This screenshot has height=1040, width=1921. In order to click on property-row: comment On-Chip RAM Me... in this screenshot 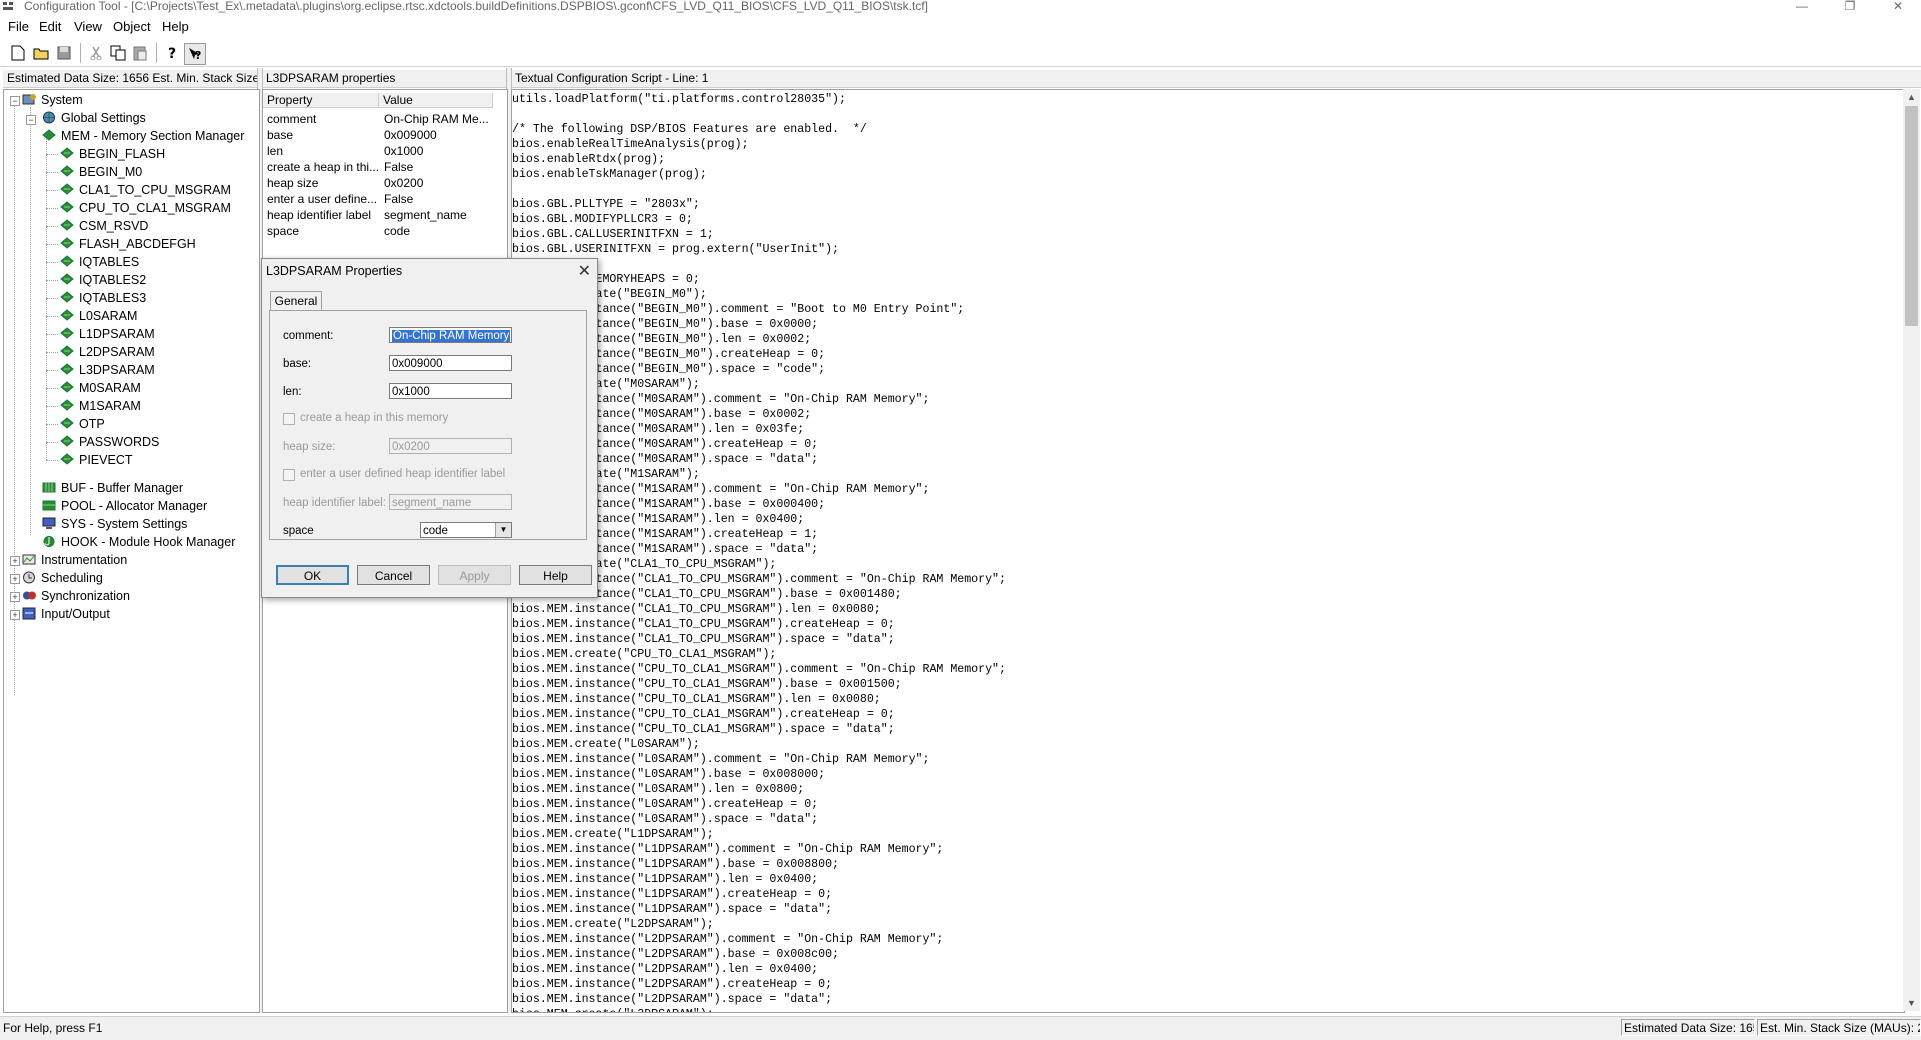, I will do `click(385, 119)`.